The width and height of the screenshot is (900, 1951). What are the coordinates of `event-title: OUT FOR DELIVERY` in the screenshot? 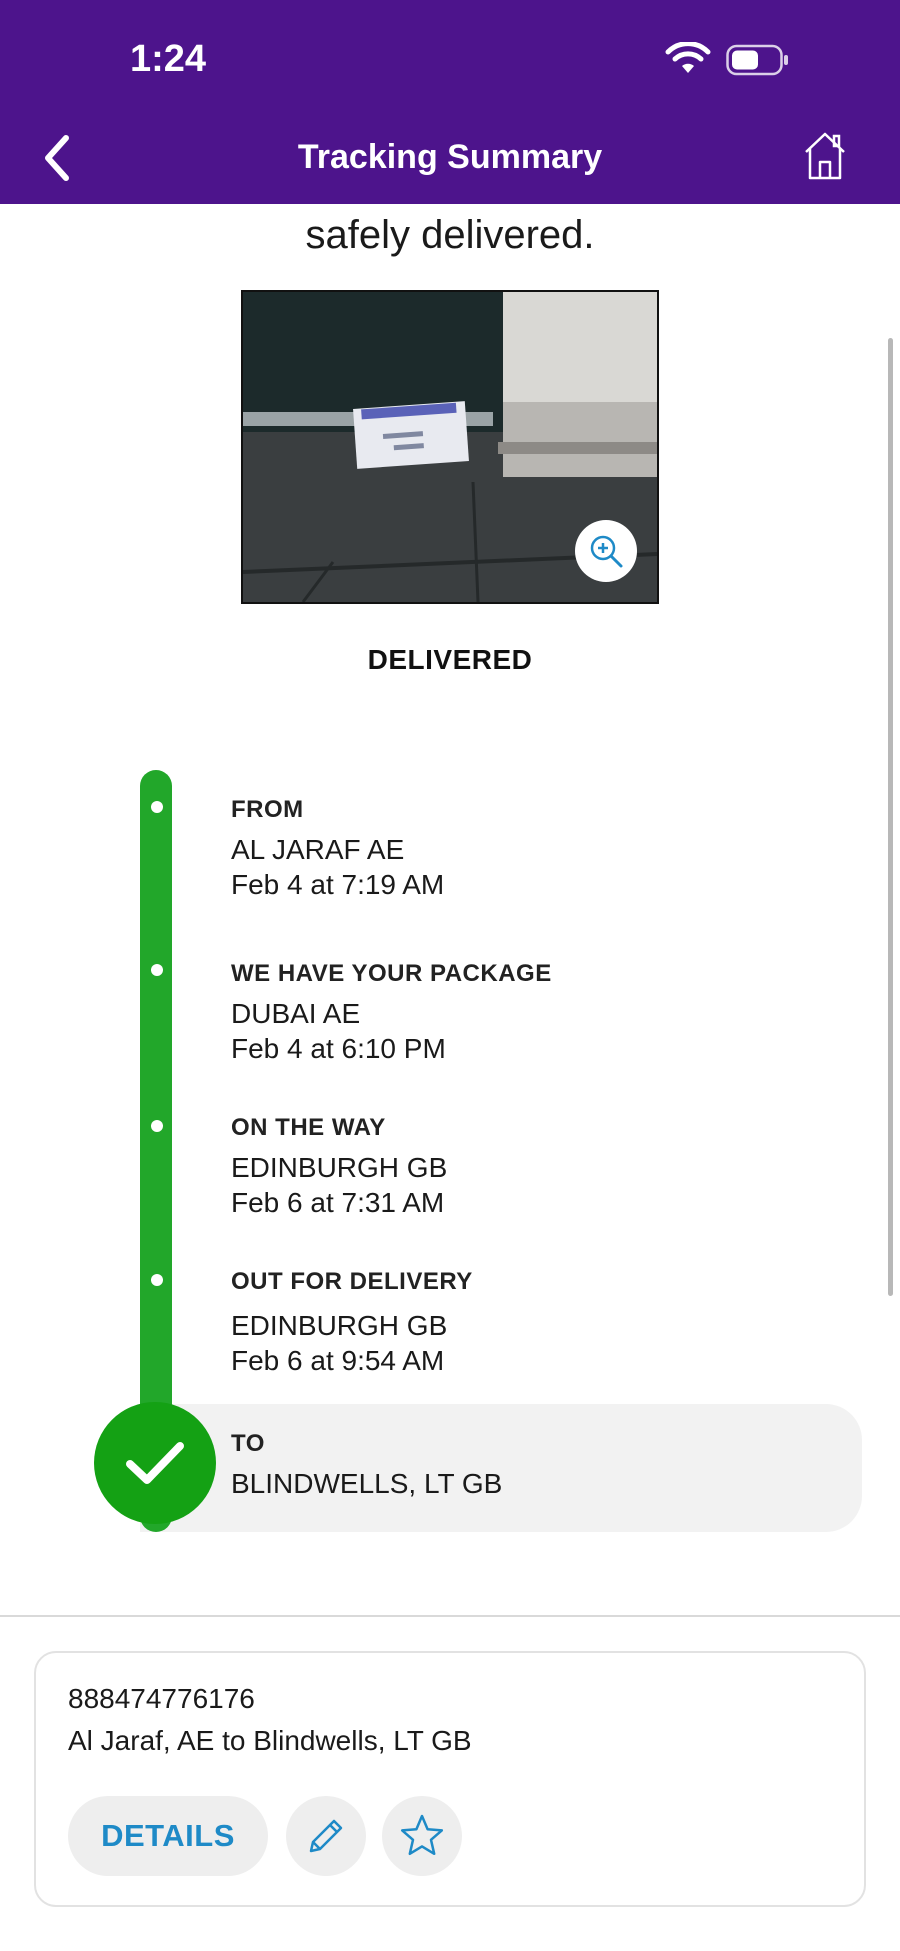 It's located at (352, 1281).